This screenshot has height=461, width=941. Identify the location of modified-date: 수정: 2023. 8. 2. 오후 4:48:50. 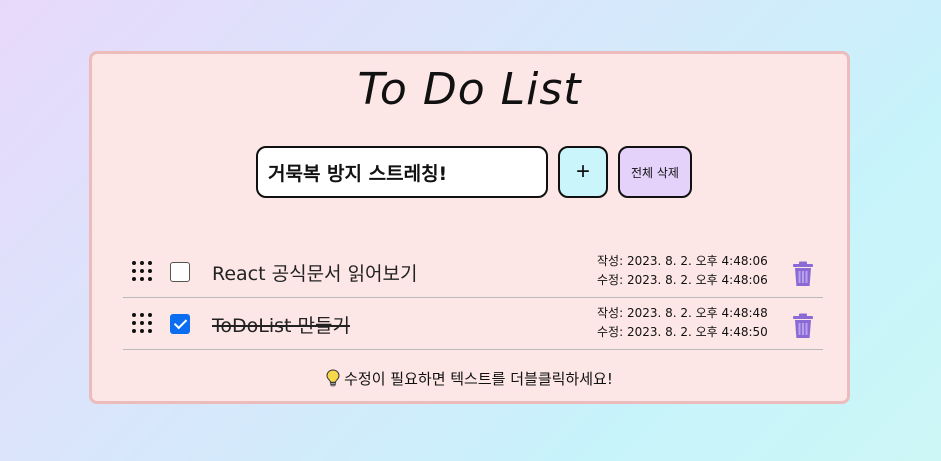
(682, 332).